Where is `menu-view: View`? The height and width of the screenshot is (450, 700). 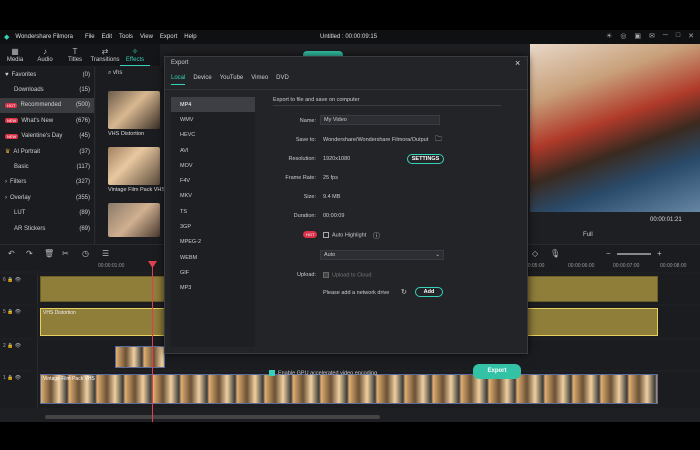
menu-view: View is located at coordinates (146, 37).